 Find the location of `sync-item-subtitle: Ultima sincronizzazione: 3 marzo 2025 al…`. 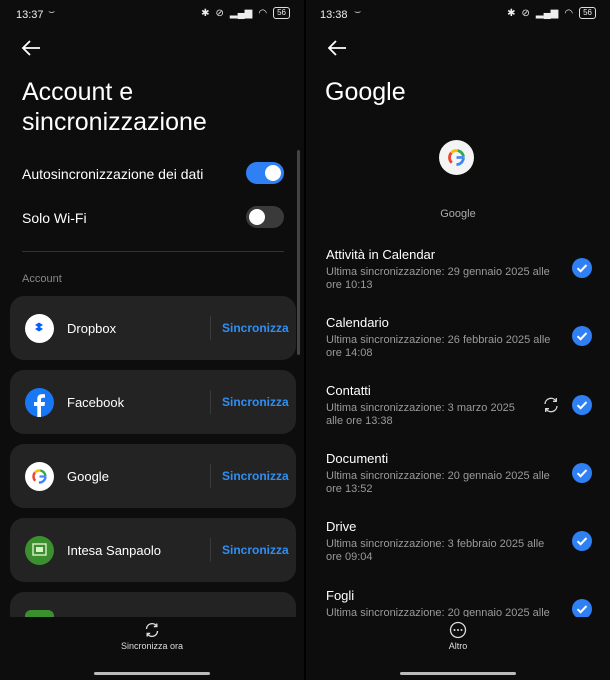

sync-item-subtitle: Ultima sincronizzazione: 3 marzo 2025 al… is located at coordinates (420, 414).